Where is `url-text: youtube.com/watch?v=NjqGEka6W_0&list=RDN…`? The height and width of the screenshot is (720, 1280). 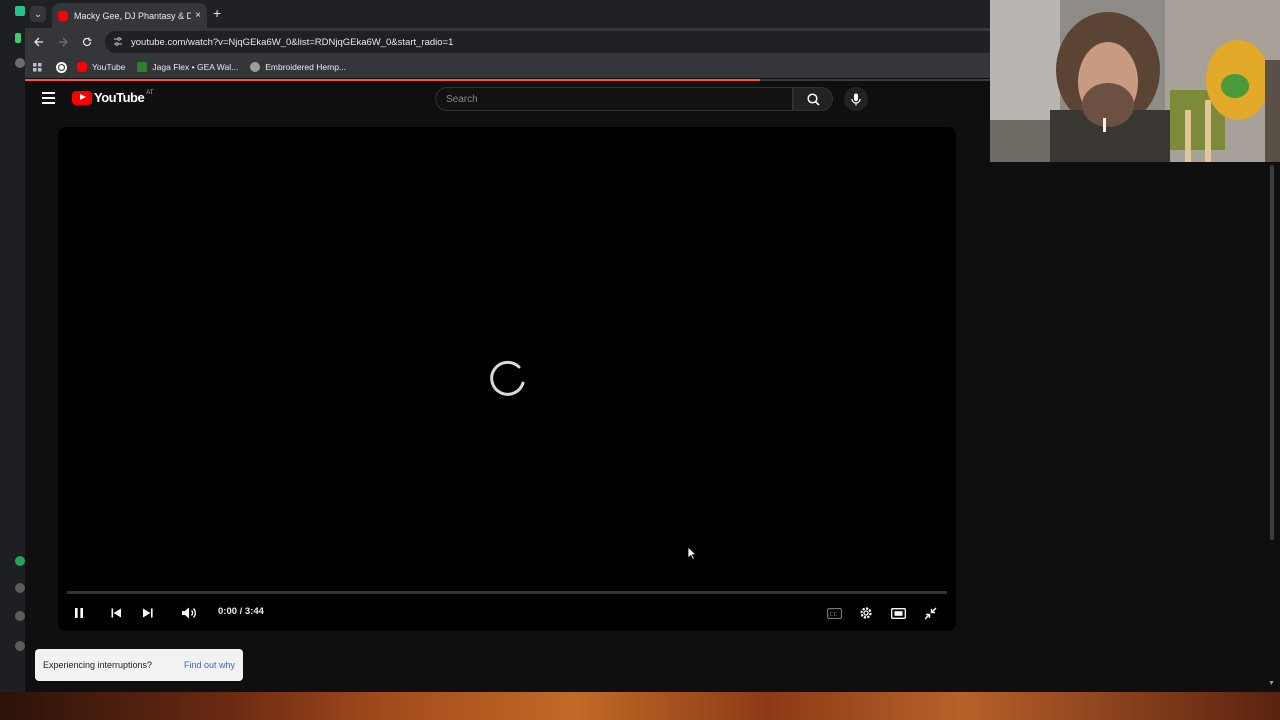
url-text: youtube.com/watch?v=NjqGEka6W_0&list=RDN… is located at coordinates (292, 42).